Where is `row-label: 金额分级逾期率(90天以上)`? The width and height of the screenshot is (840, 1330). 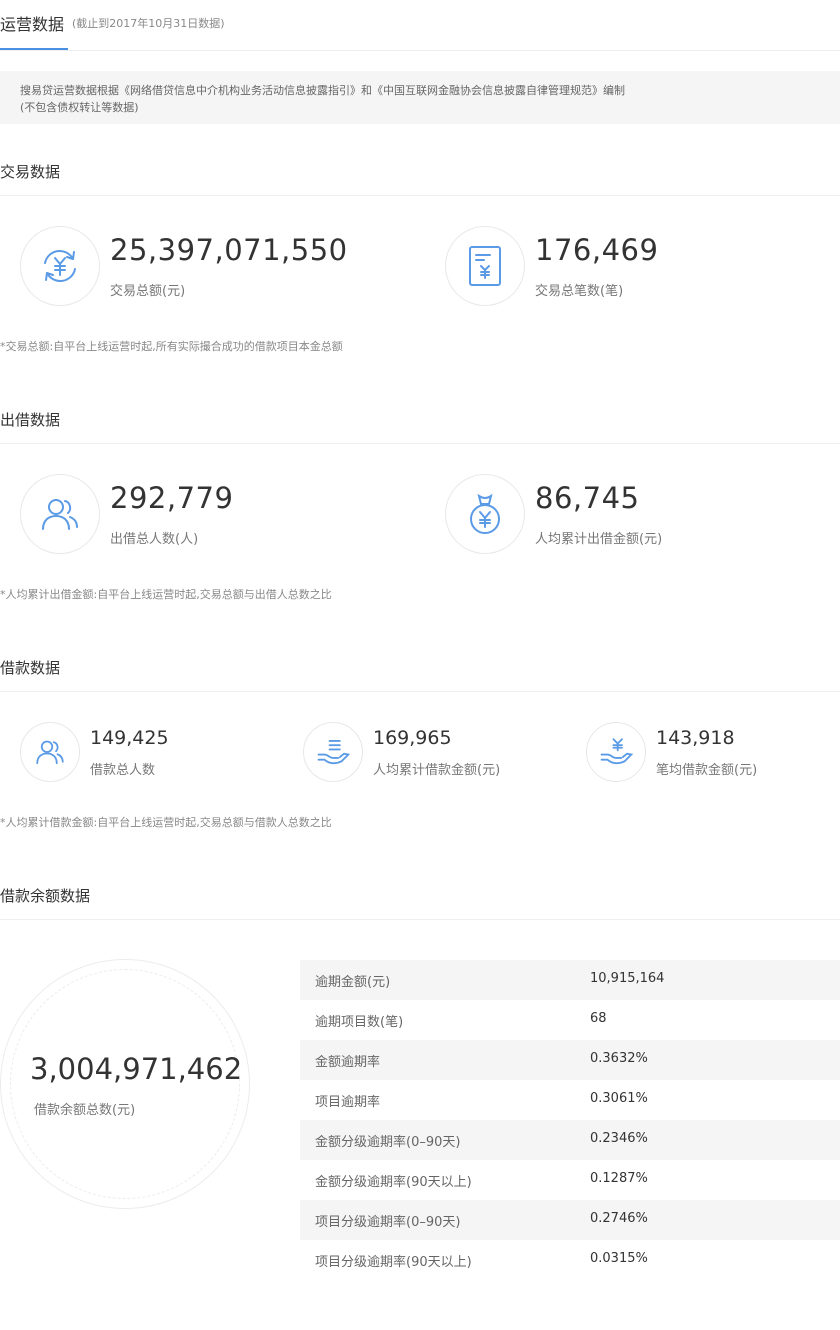 row-label: 金额分级逾期率(90天以上) is located at coordinates (393, 1182).